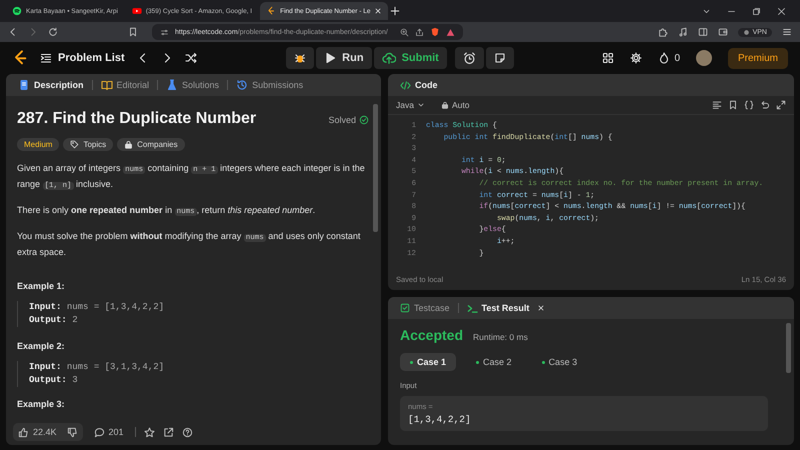 Image resolution: width=800 pixels, height=450 pixels. I want to click on triangle-icon, so click(450, 32).